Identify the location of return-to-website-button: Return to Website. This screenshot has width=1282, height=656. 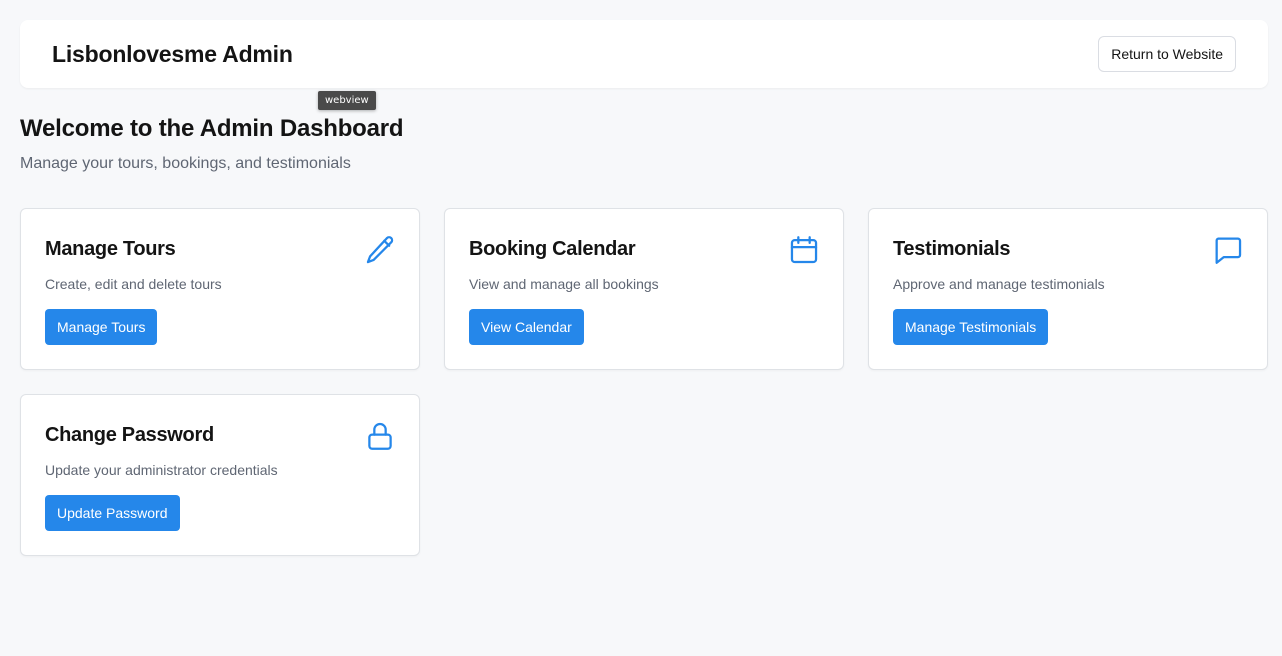
(1167, 54).